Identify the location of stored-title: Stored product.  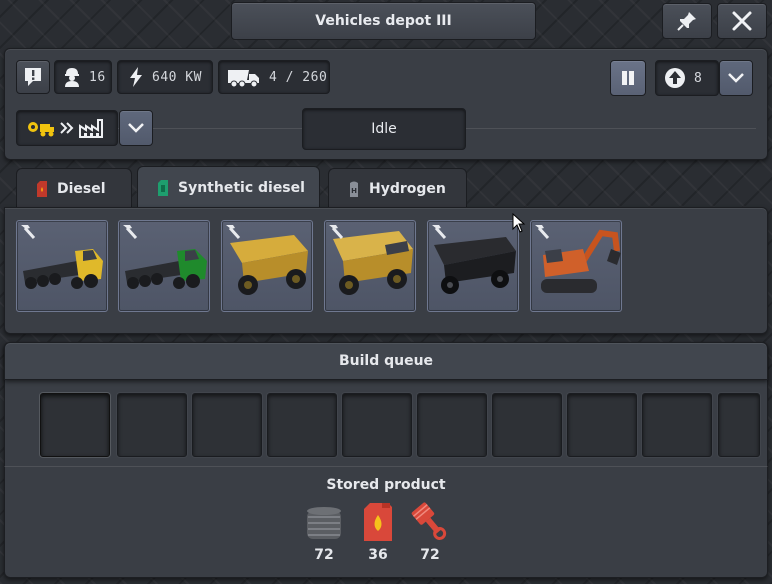
(386, 485).